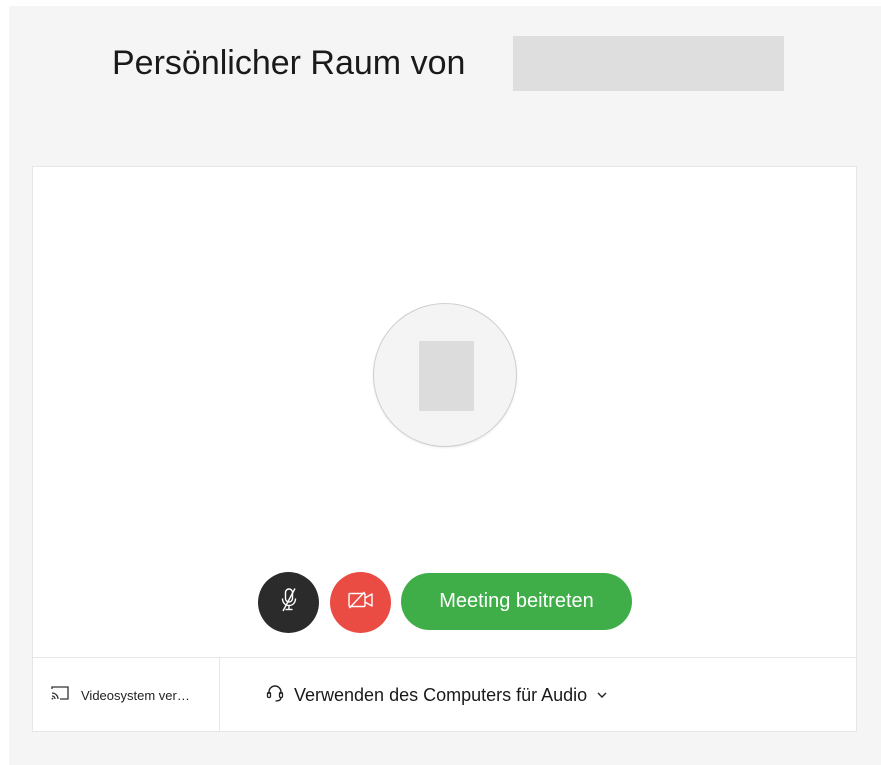  Describe the element at coordinates (602, 695) in the screenshot. I see `chevron-down-icon` at that location.